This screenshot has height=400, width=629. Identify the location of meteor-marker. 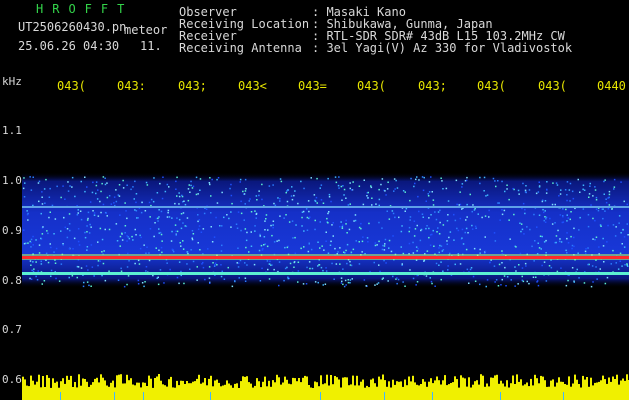
(432, 396).